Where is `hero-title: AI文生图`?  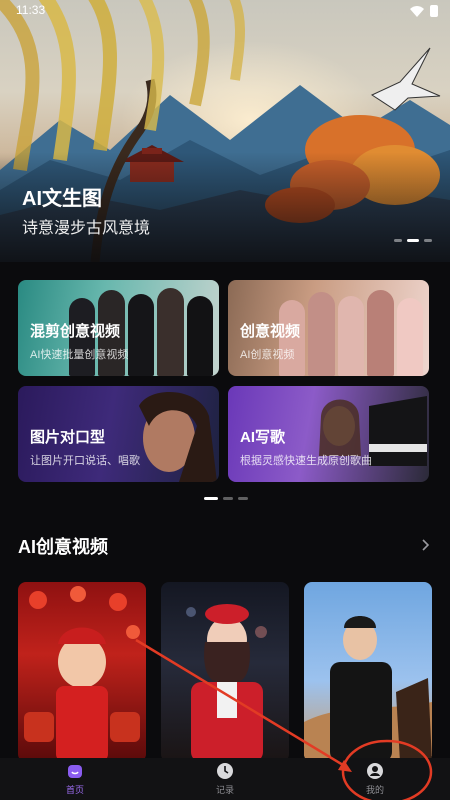
hero-title: AI文生图 is located at coordinates (62, 199).